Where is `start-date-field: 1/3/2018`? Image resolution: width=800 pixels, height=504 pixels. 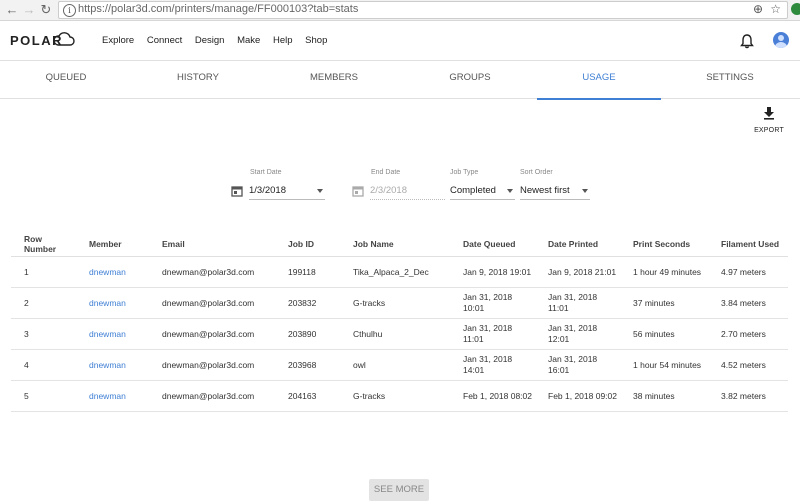
start-date-field: 1/3/2018 is located at coordinates (287, 192).